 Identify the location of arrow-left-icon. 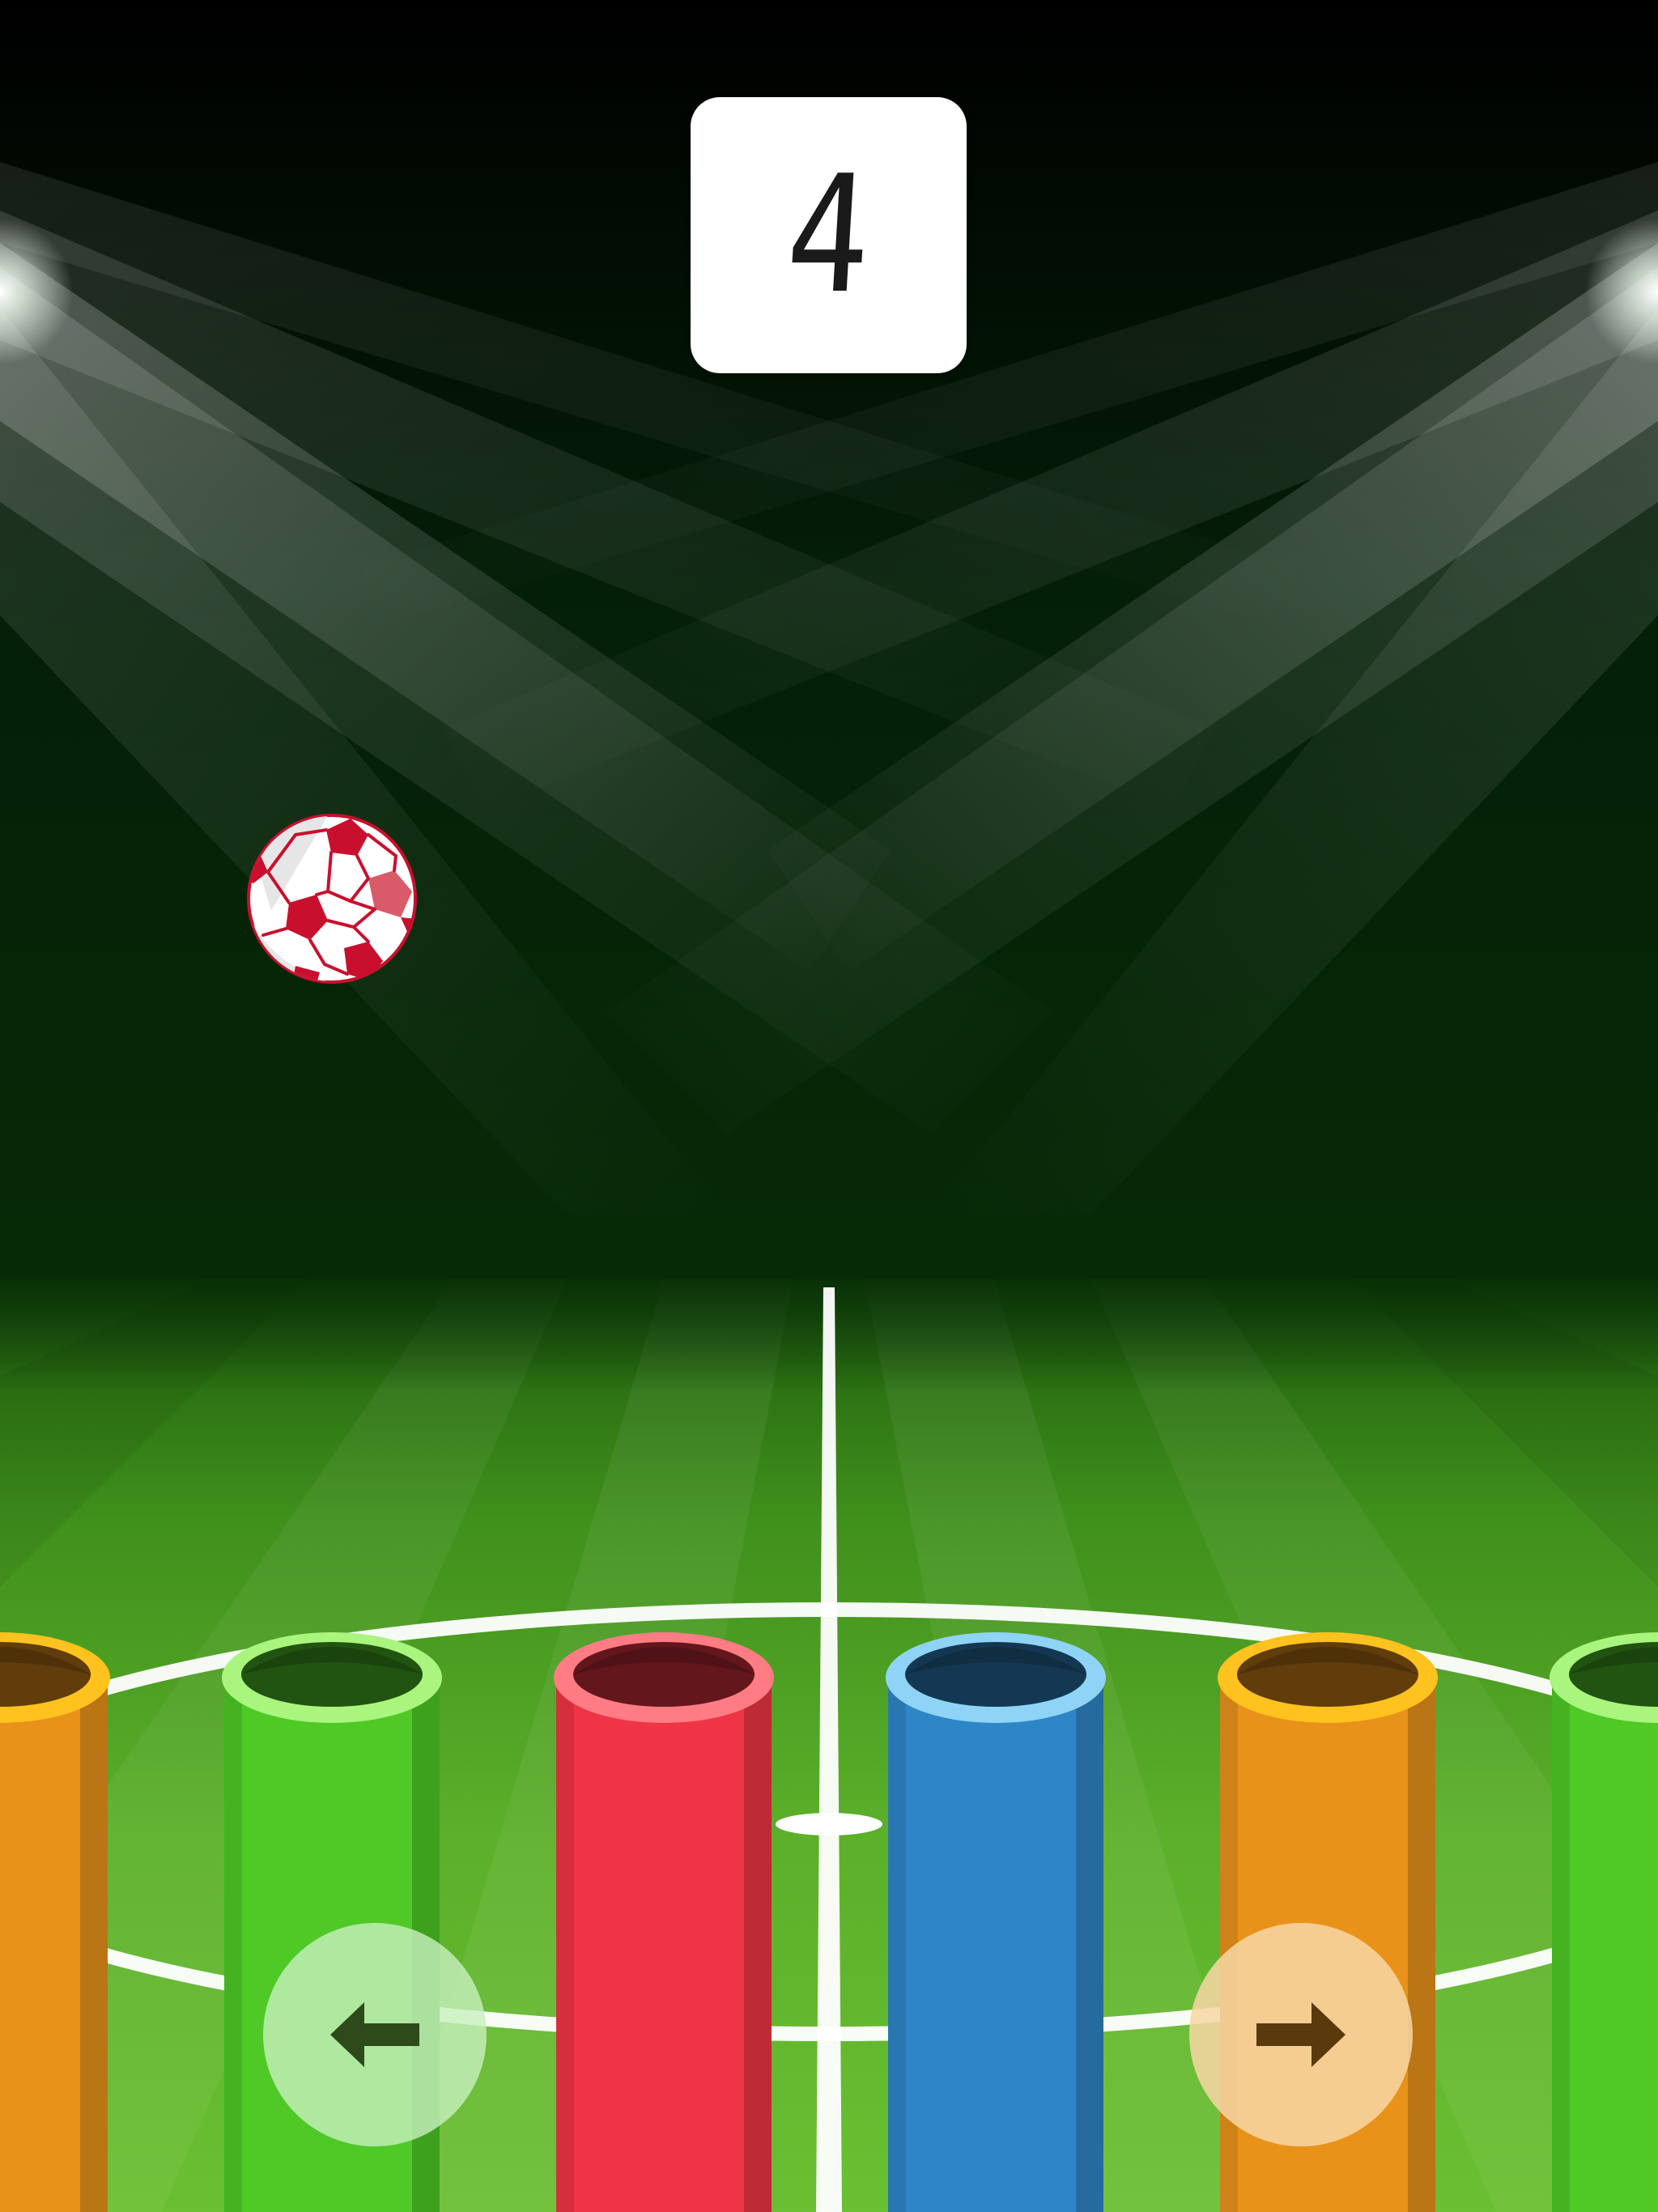
(374, 2034).